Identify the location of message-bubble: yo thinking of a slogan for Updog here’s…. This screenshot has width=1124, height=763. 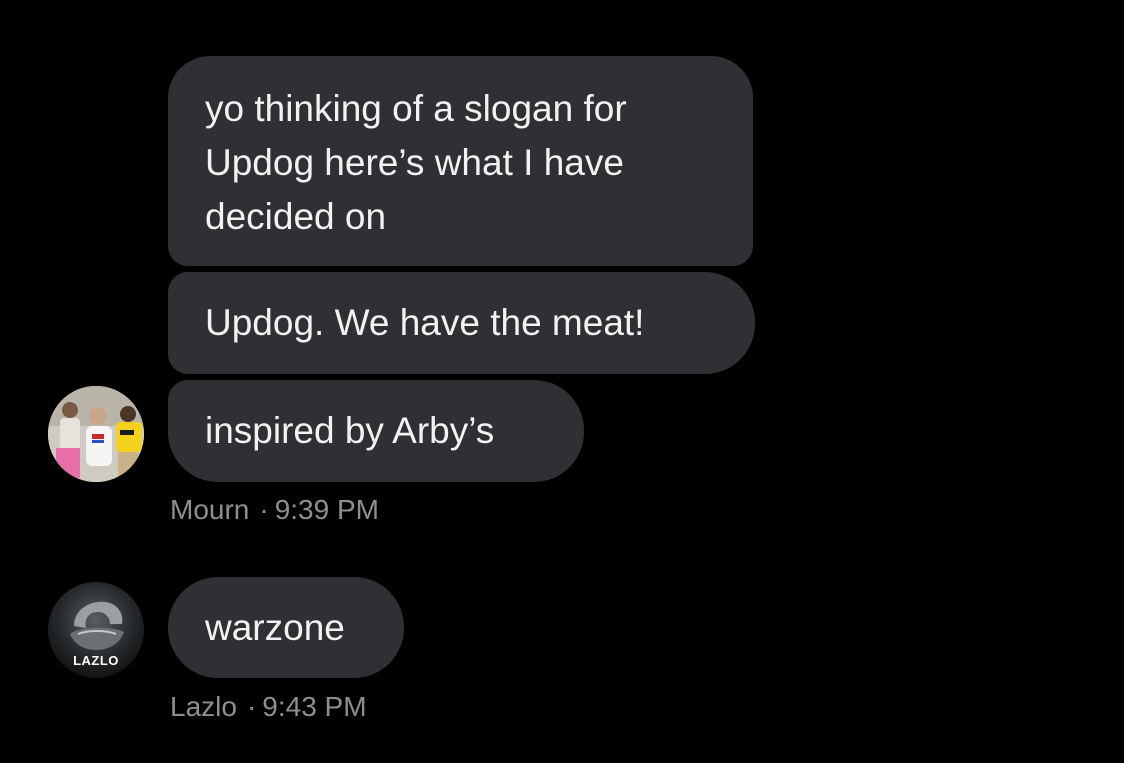
(460, 161).